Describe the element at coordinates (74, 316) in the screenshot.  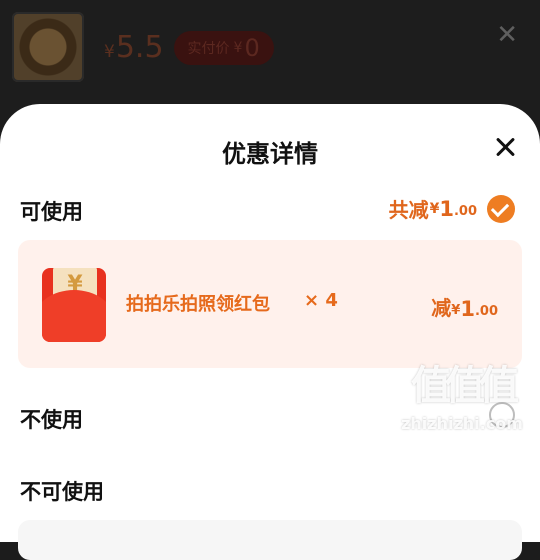
I see `envelope-flap` at that location.